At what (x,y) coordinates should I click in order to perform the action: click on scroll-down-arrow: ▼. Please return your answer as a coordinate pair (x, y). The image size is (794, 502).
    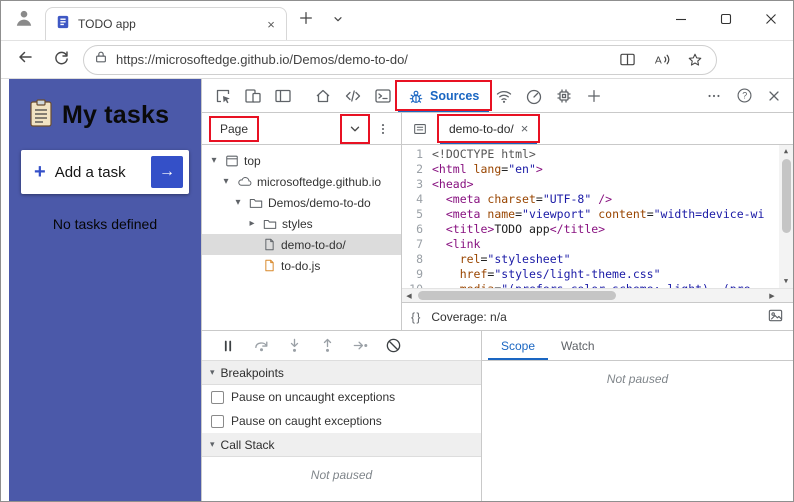
    Looking at the image, I should click on (786, 281).